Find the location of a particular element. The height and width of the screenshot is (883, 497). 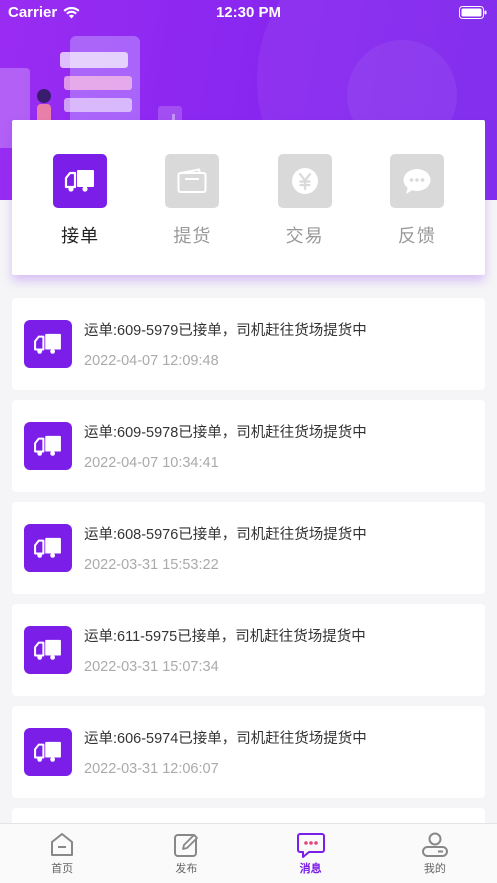

message-title: 运单:606-5974已接单，司机赶往货场提货中 is located at coordinates (225, 739).